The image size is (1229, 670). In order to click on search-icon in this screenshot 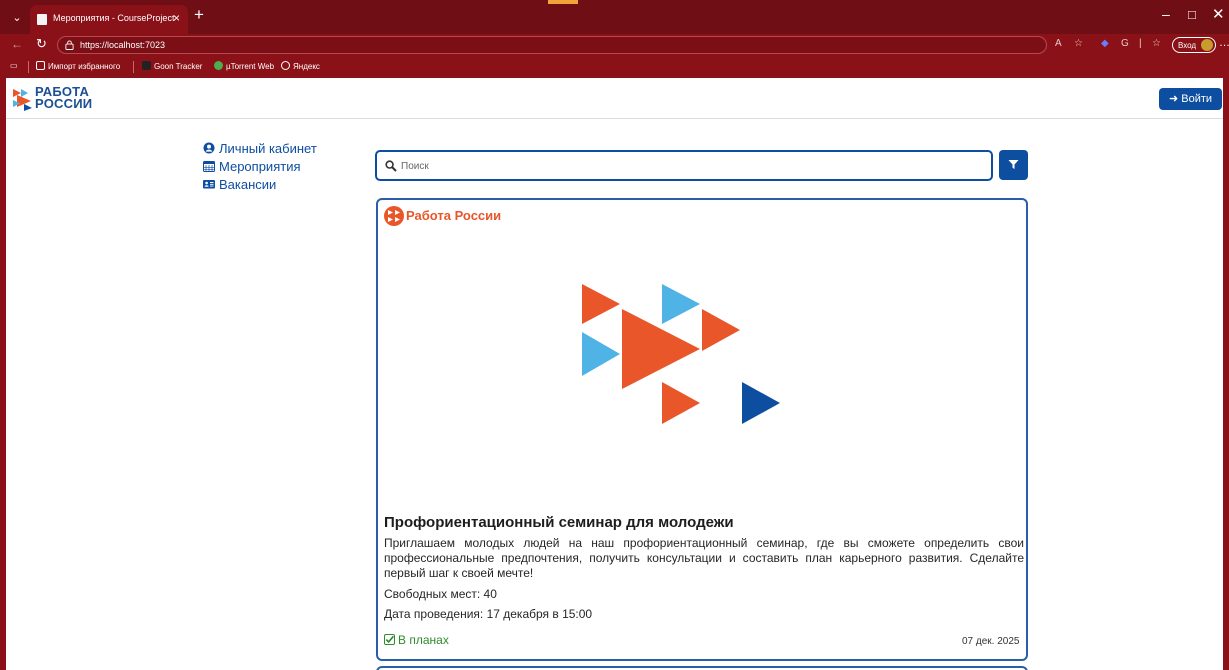, I will do `click(391, 166)`.